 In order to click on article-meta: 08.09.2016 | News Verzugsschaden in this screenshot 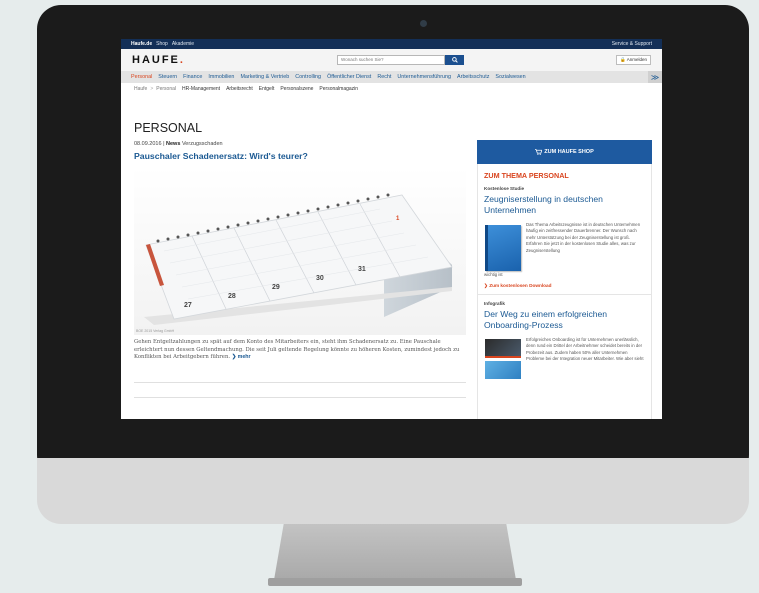, I will do `click(178, 144)`.